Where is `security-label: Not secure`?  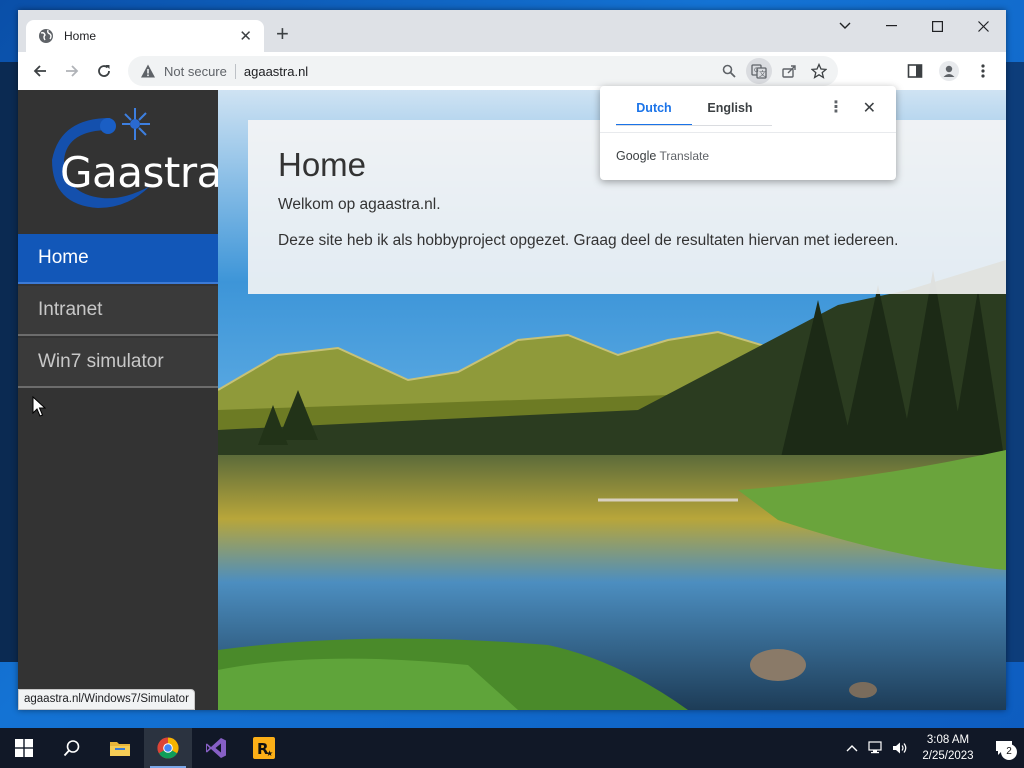
security-label: Not secure is located at coordinates (200, 71).